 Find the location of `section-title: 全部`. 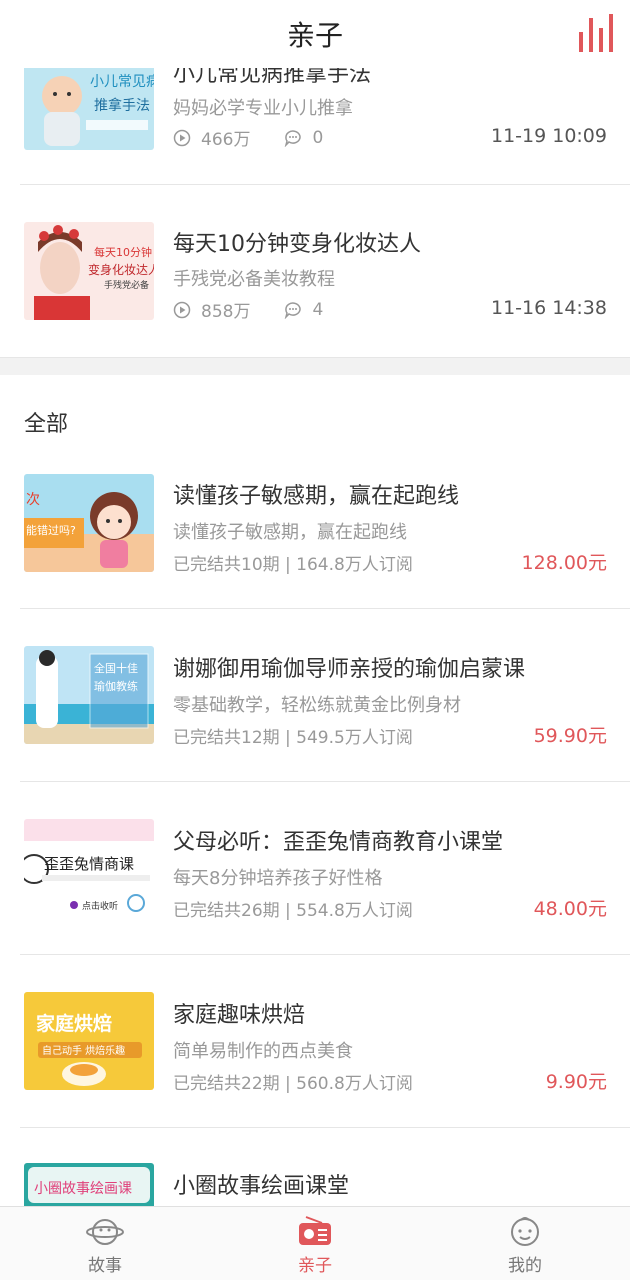

section-title: 全部 is located at coordinates (46, 424).